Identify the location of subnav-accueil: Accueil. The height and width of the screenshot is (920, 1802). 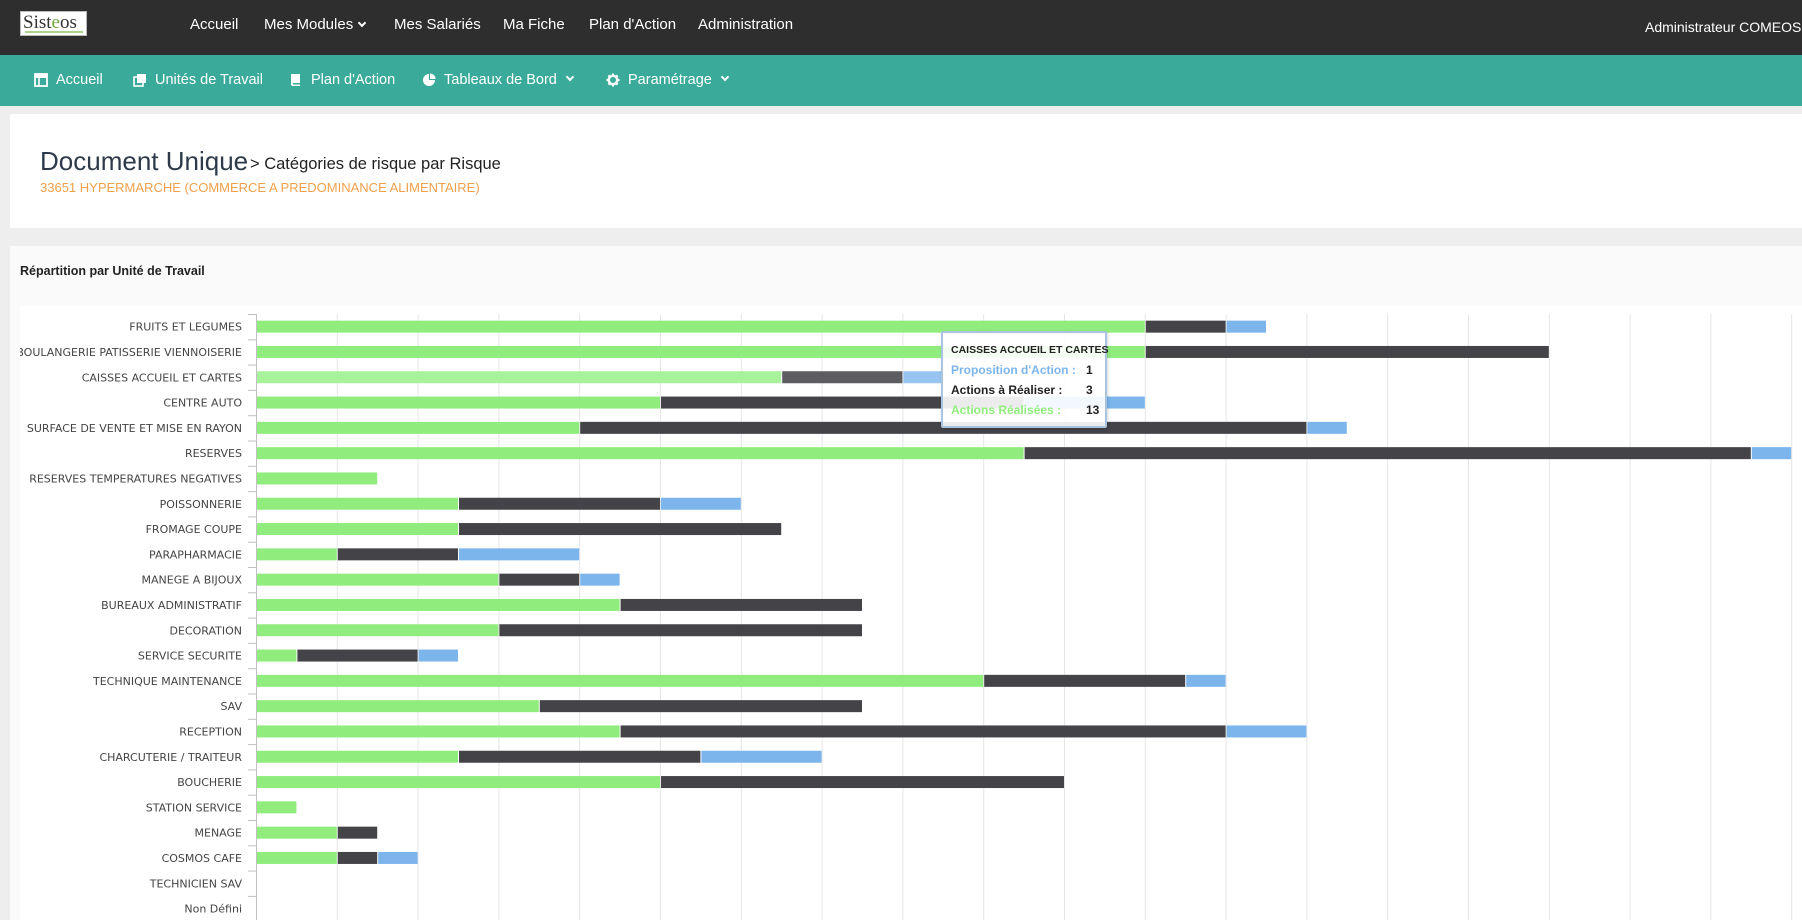
(68, 80).